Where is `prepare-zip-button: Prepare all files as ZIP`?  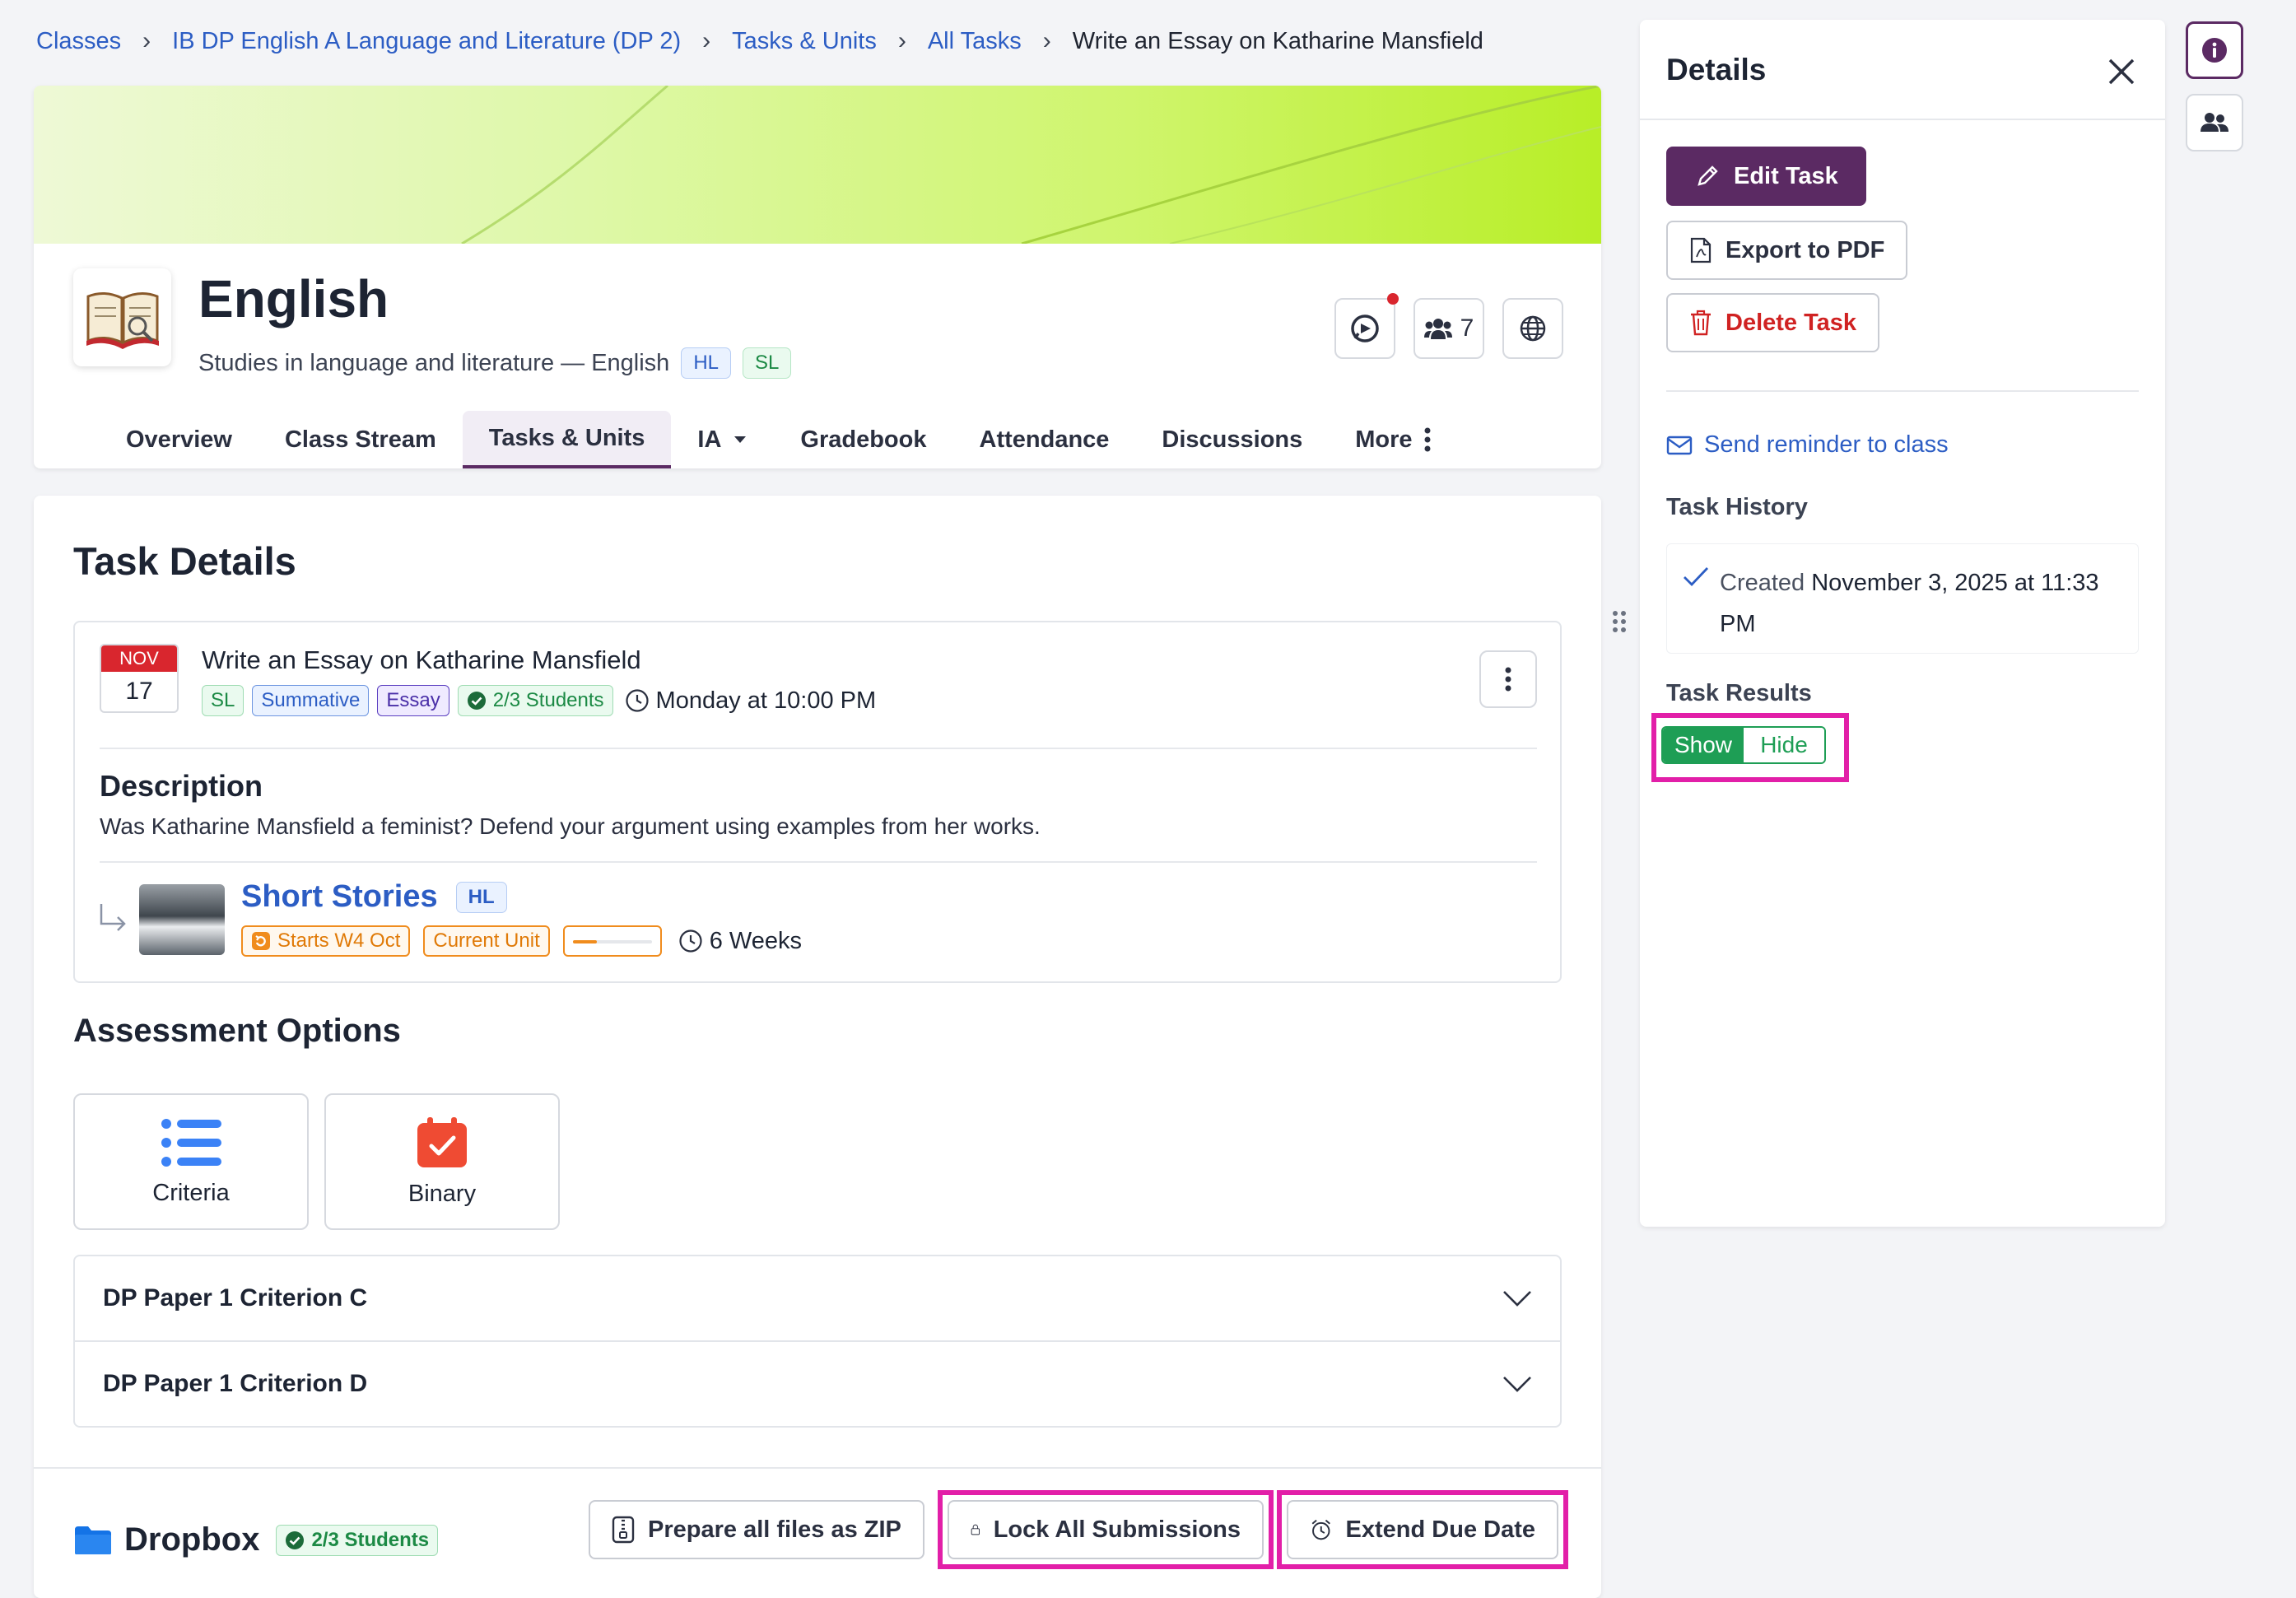
prepare-zip-button: Prepare all files as ZIP is located at coordinates (756, 1529).